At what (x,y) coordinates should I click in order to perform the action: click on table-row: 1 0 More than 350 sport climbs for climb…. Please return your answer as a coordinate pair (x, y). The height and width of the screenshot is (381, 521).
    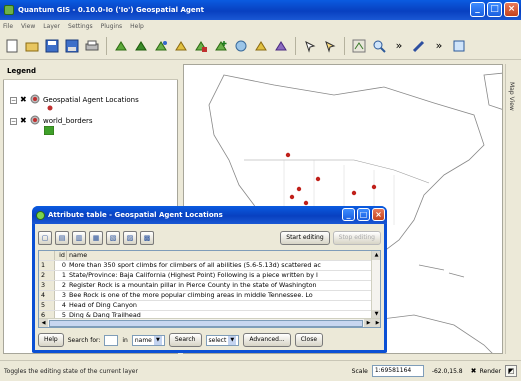
    Looking at the image, I should click on (206, 266).